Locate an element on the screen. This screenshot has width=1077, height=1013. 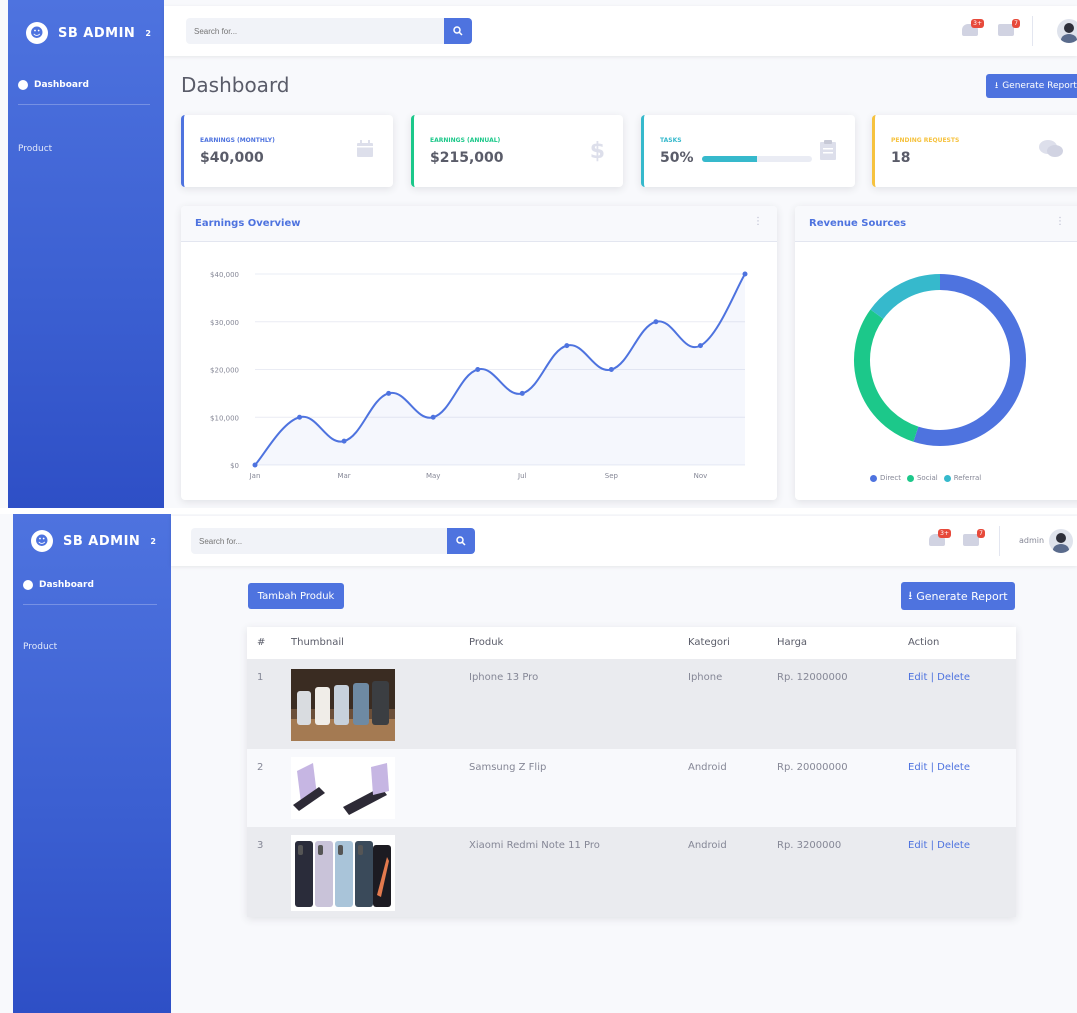
x-tick-label: Nov is located at coordinates (701, 476).